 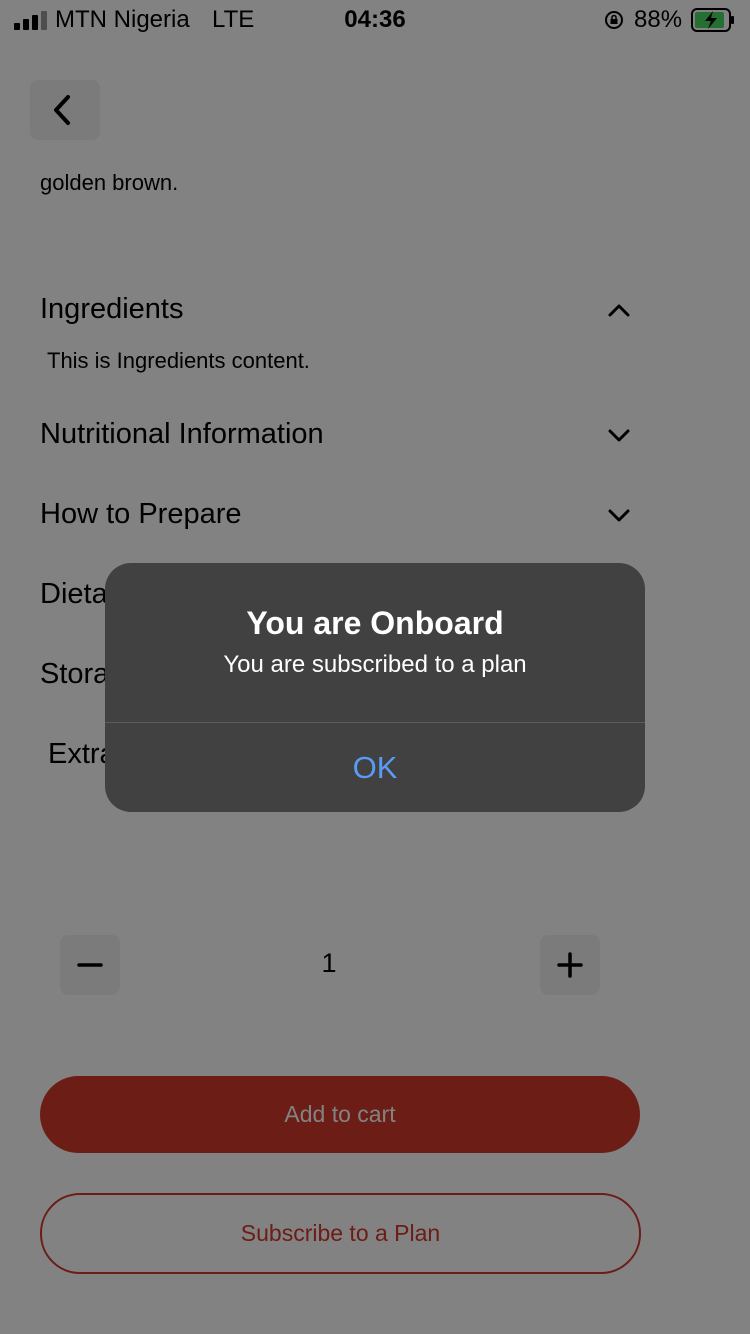 What do you see at coordinates (375, 623) in the screenshot?
I see `alert-title: You are Onboard` at bounding box center [375, 623].